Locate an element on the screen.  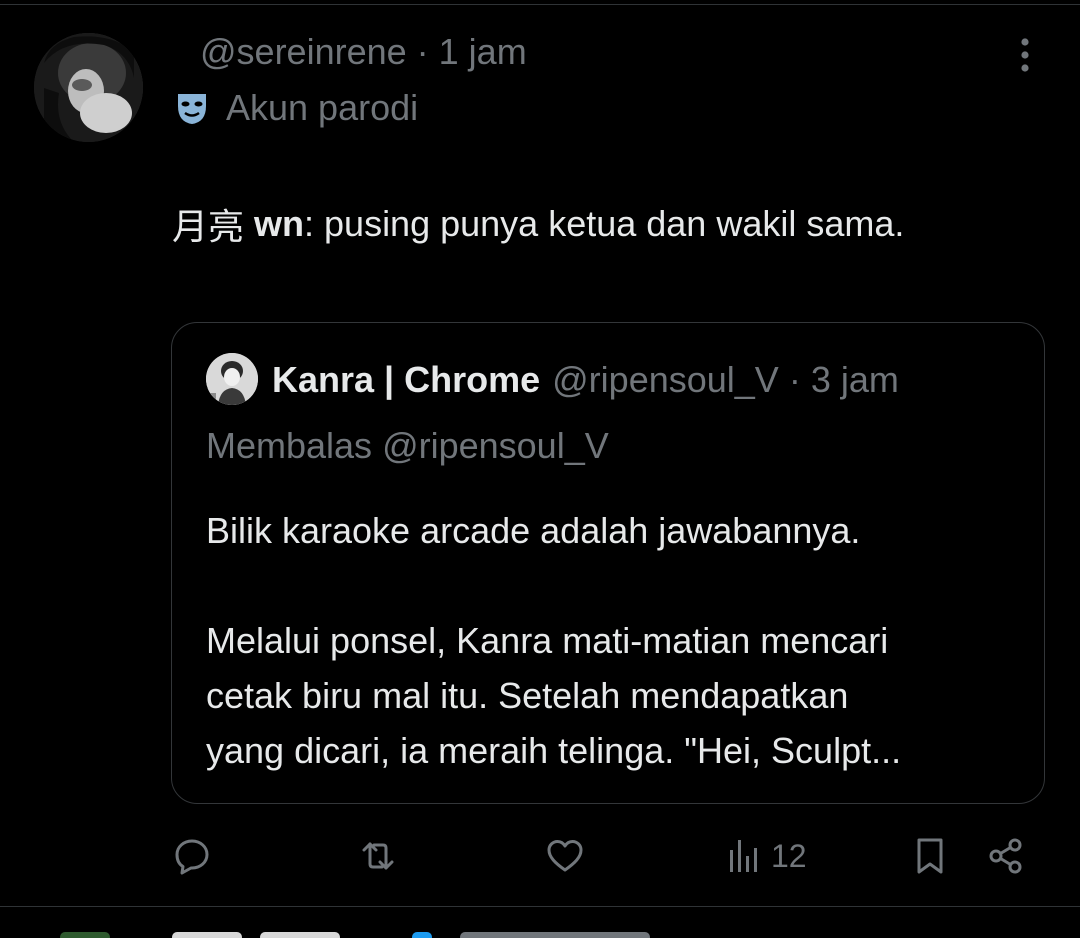
tweet-text-prefix: 月亮 is located at coordinates (213, 226).